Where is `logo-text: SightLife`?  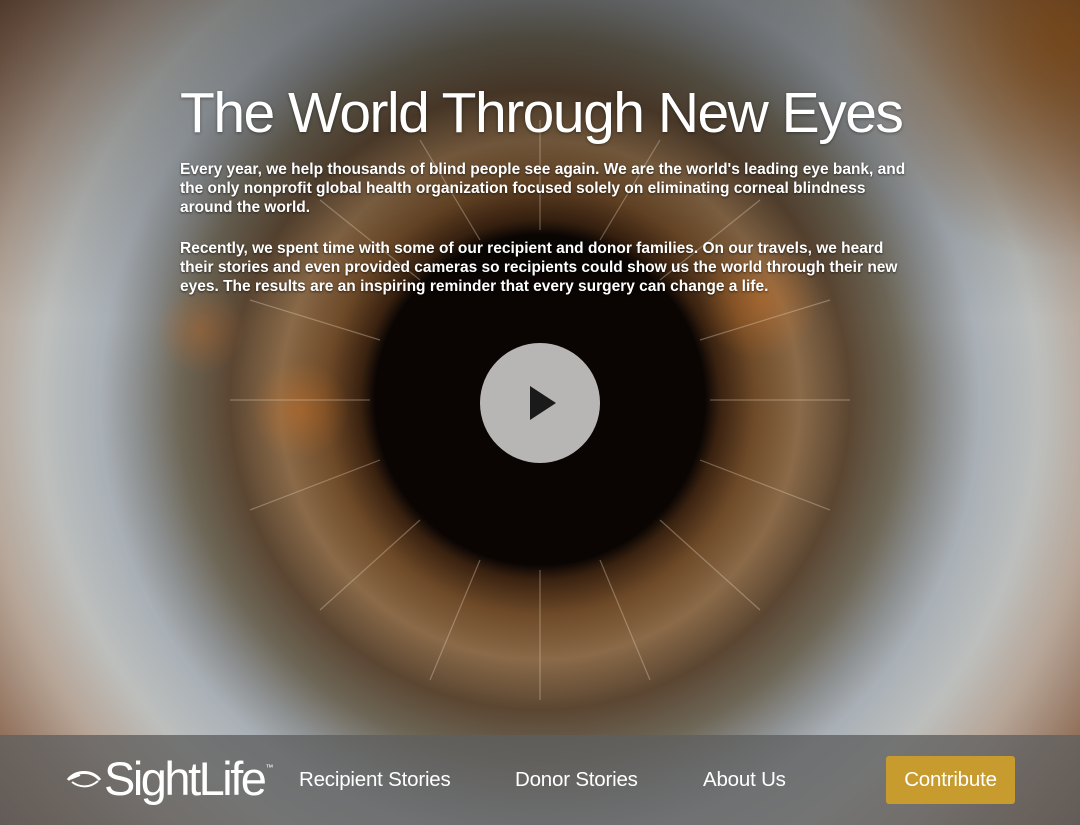 logo-text: SightLife is located at coordinates (185, 778).